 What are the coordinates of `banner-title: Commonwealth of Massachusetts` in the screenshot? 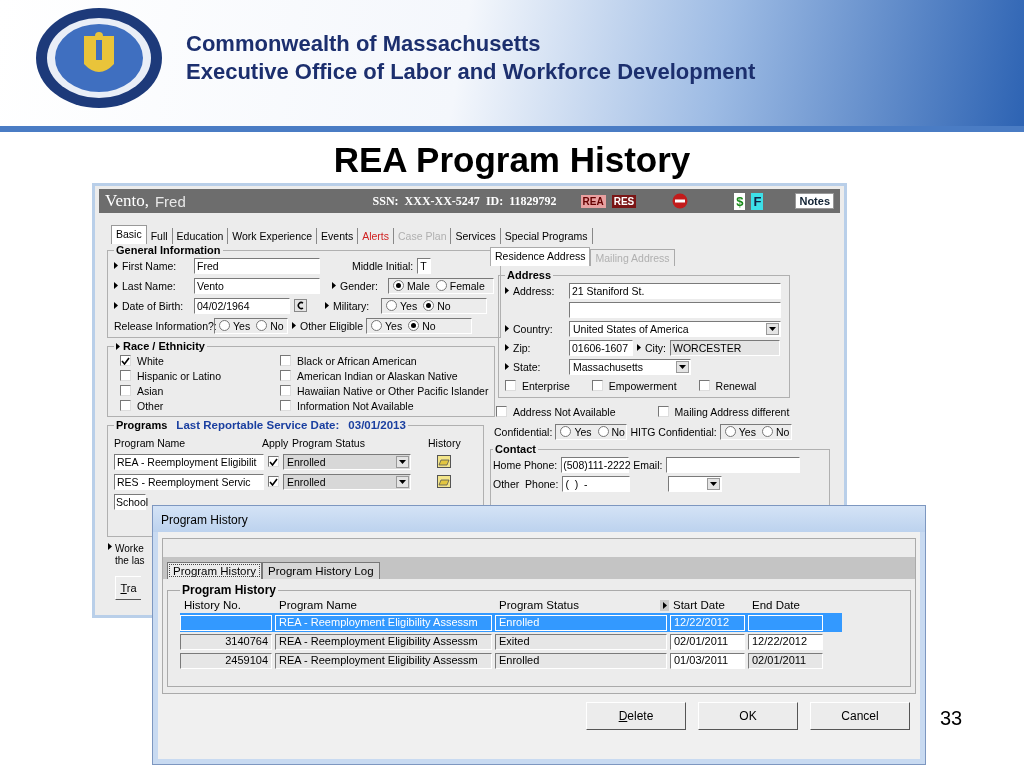 It's located at (364, 44).